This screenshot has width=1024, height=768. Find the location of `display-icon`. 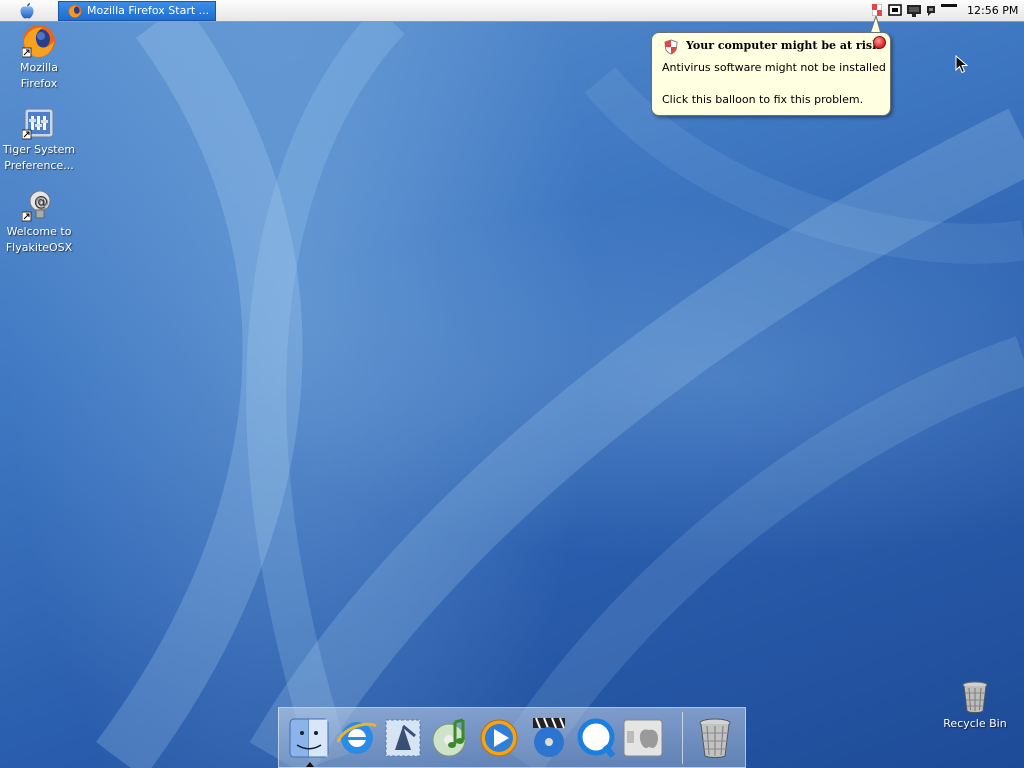

display-icon is located at coordinates (914, 11).